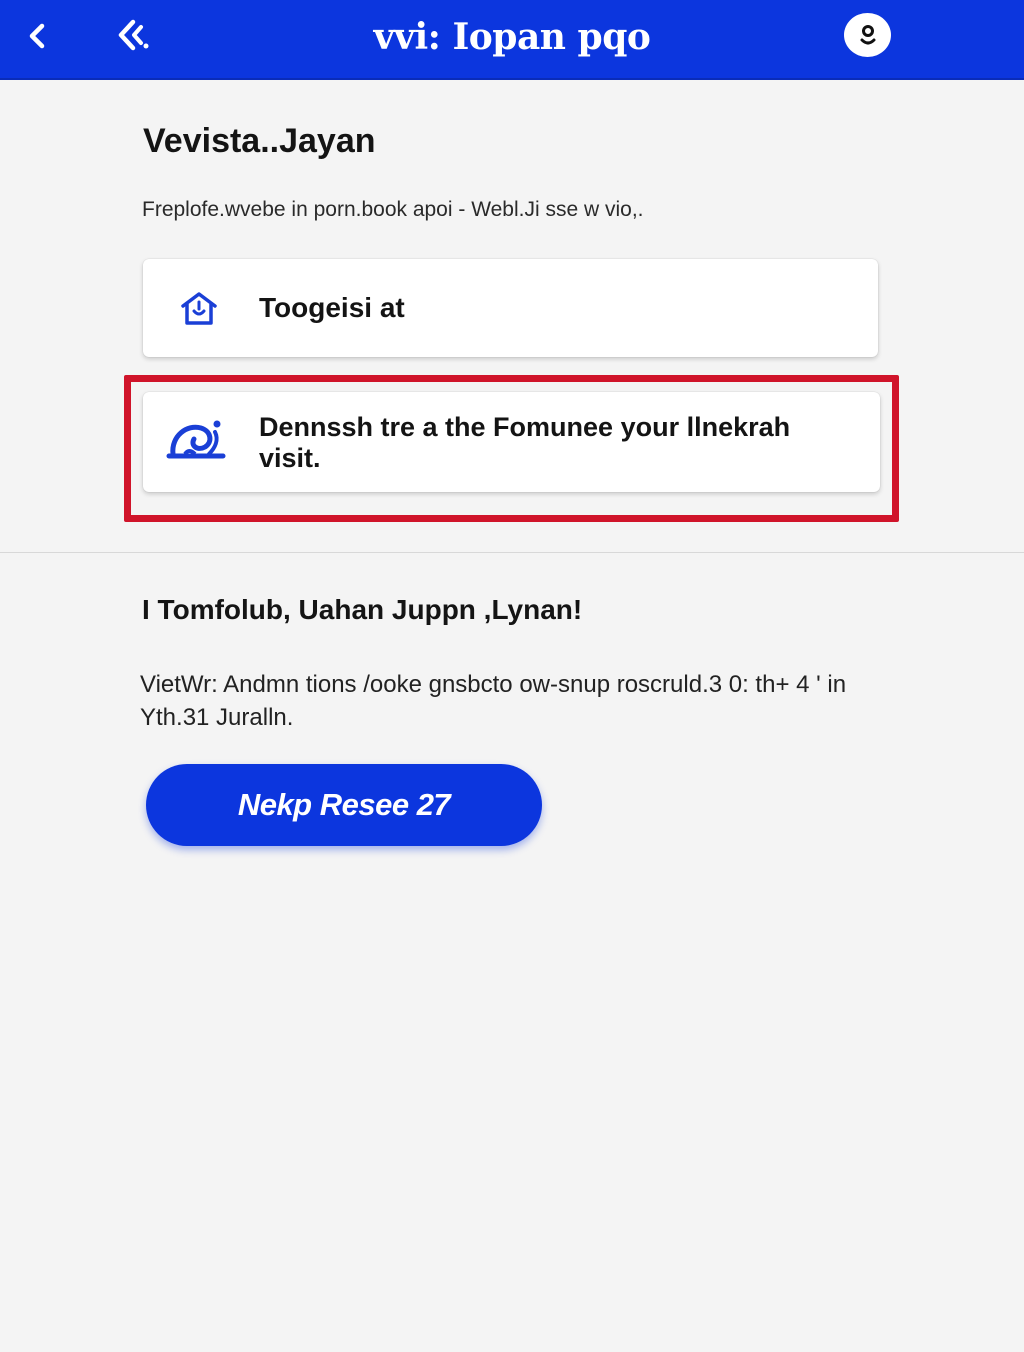  What do you see at coordinates (196, 439) in the screenshot?
I see `wave-icon` at bounding box center [196, 439].